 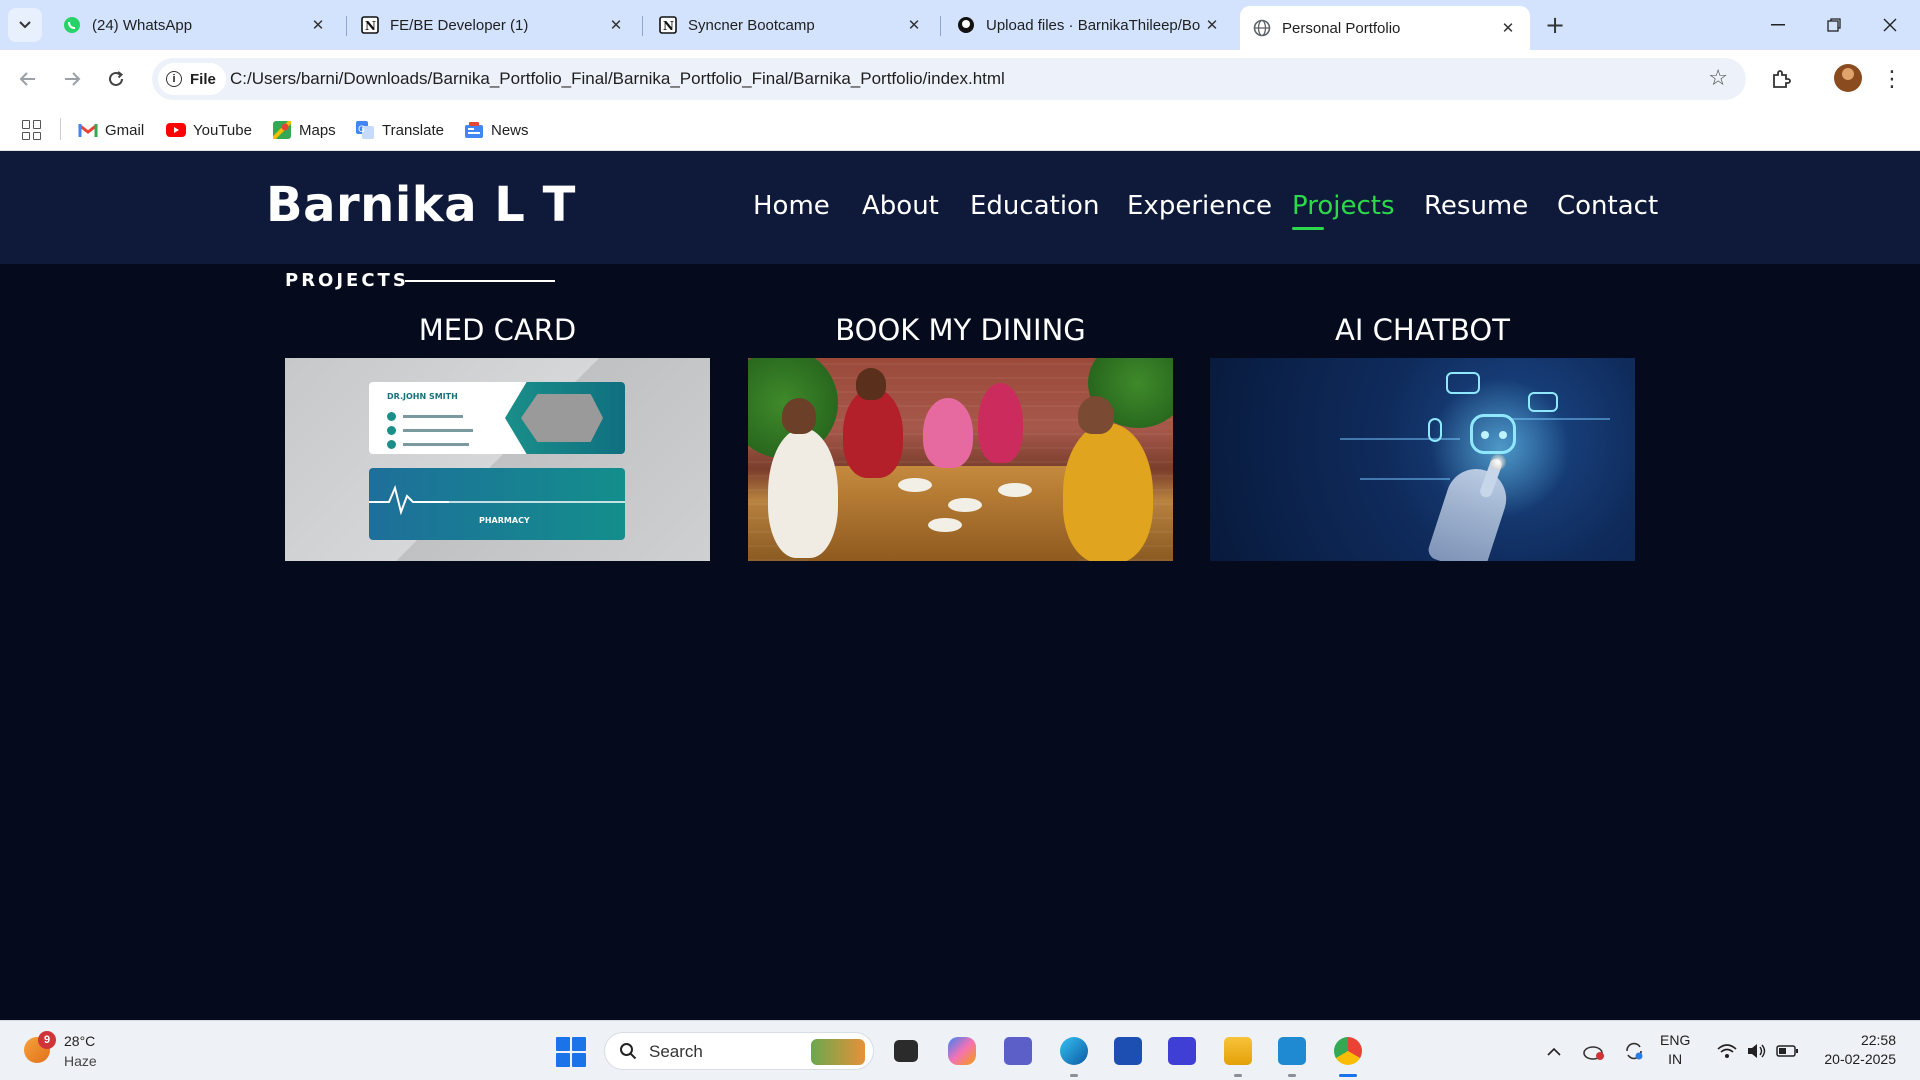 What do you see at coordinates (1341, 28) in the screenshot?
I see `tab-label: Personal Portfolio` at bounding box center [1341, 28].